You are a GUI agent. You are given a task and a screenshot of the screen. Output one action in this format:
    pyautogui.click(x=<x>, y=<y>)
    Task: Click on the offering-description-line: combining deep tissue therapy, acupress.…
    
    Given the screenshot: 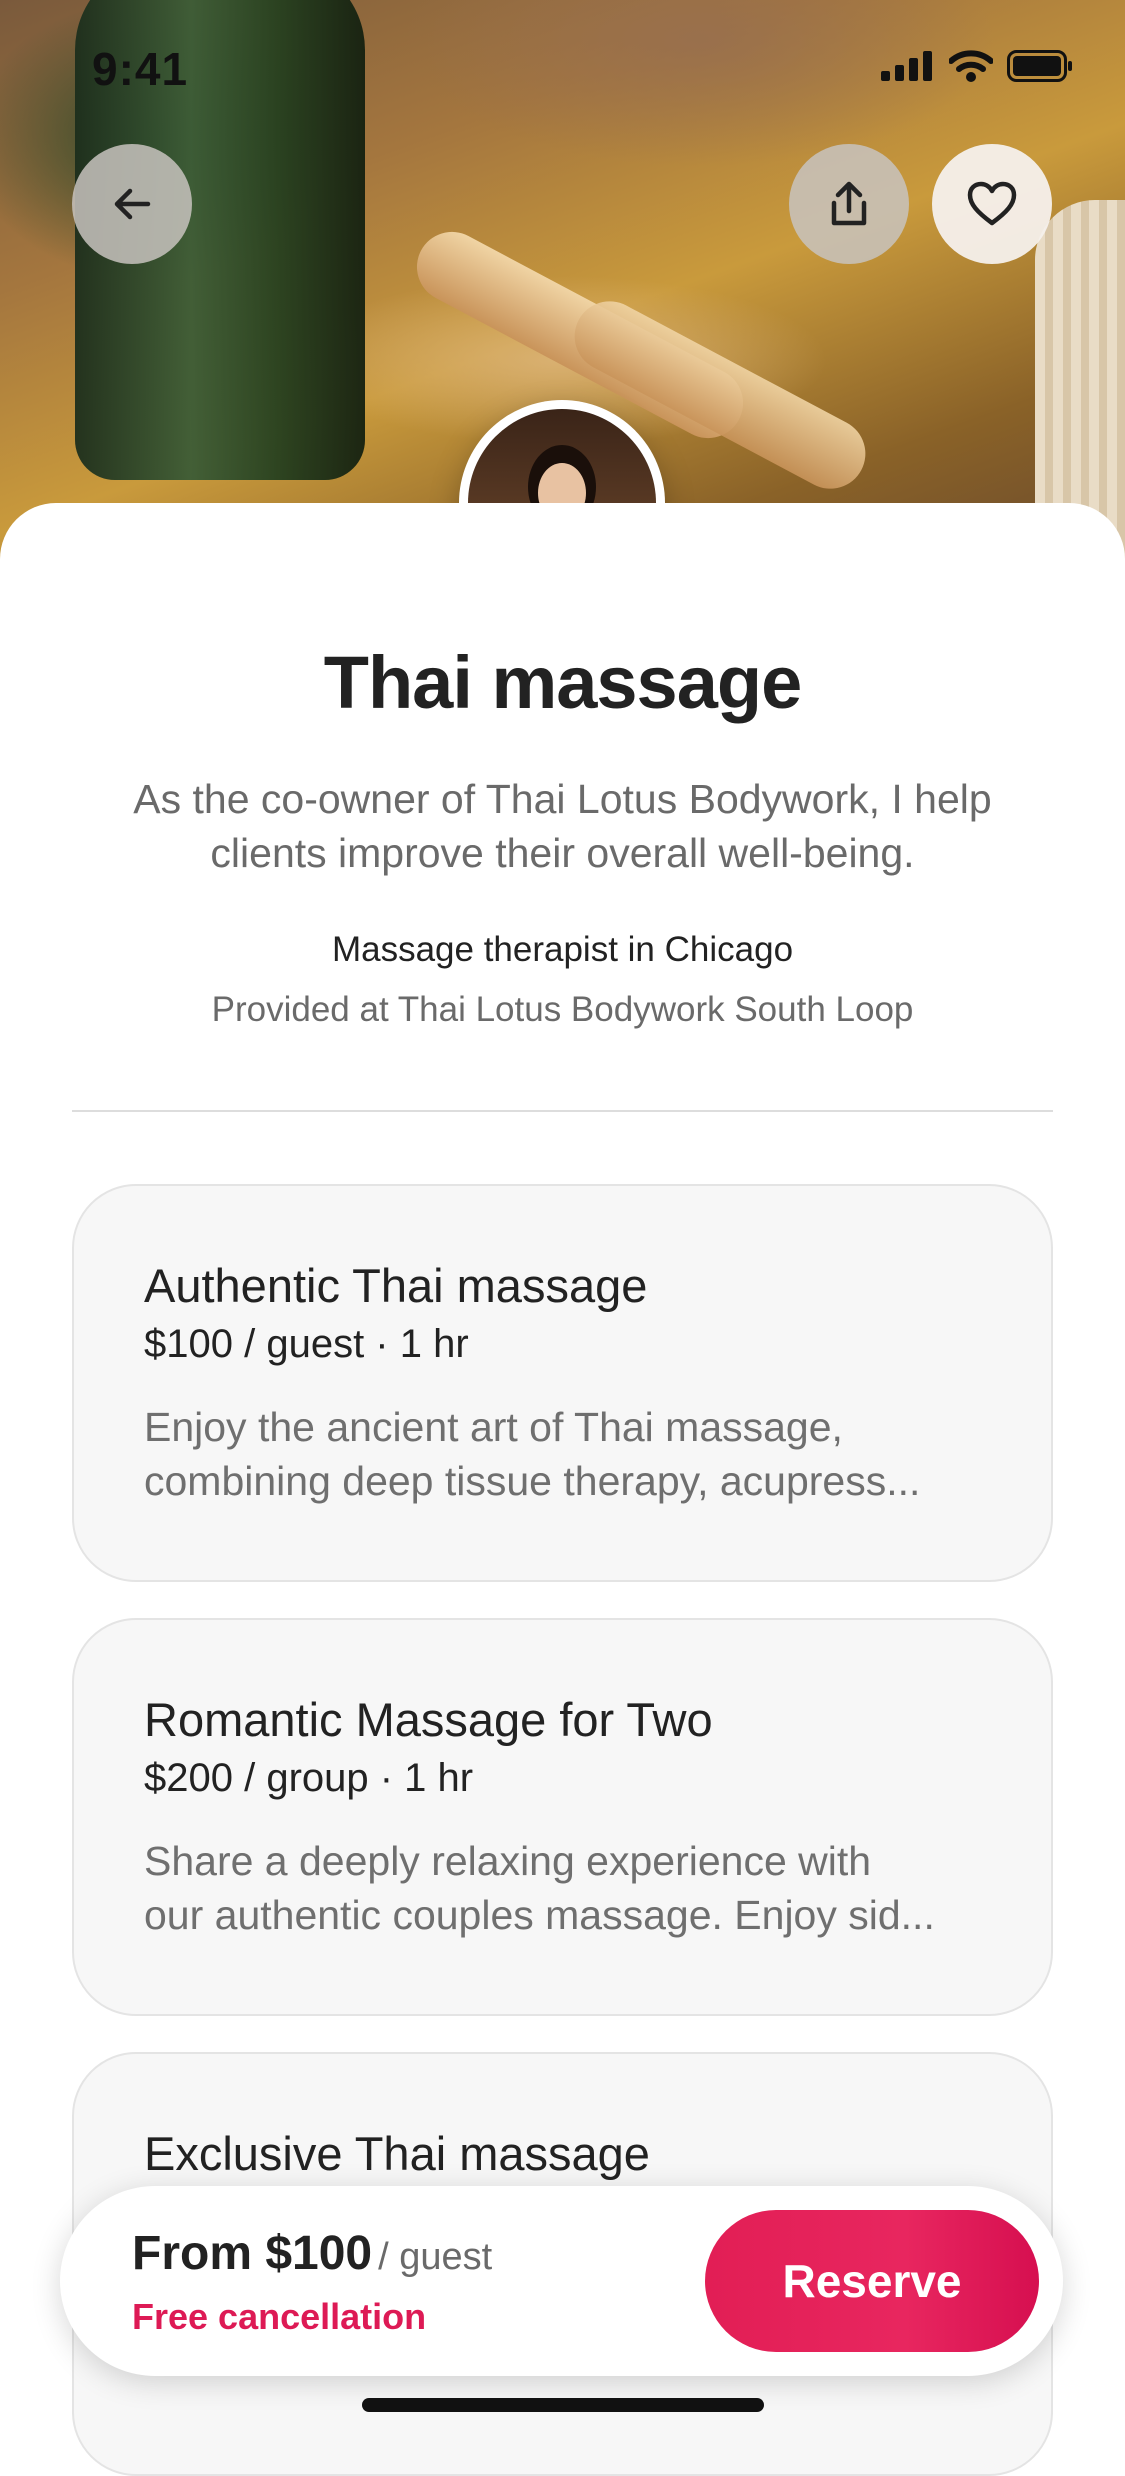 What is the action you would take?
    pyautogui.click(x=532, y=1481)
    